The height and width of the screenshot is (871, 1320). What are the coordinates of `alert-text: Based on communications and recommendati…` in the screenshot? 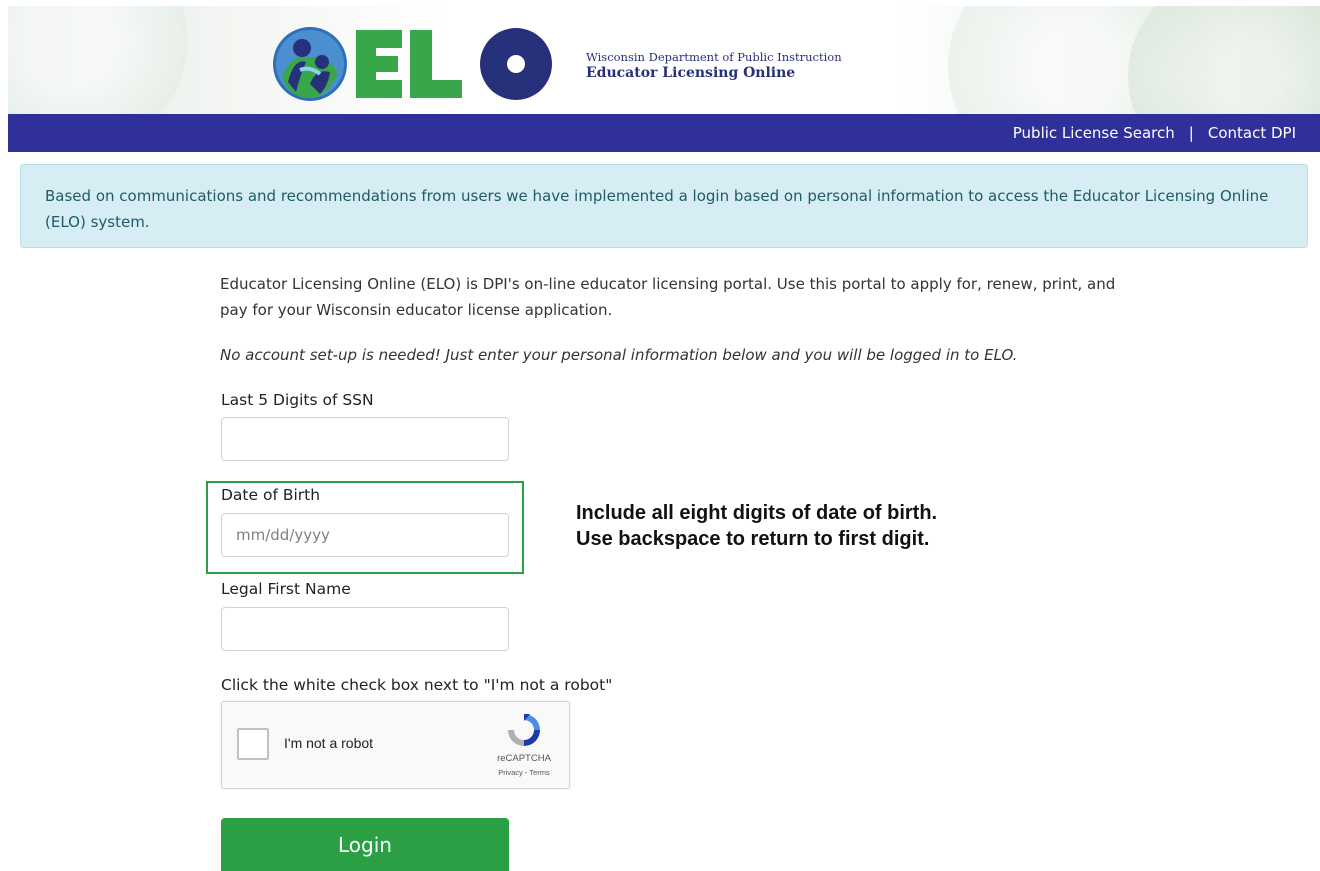 It's located at (657, 209).